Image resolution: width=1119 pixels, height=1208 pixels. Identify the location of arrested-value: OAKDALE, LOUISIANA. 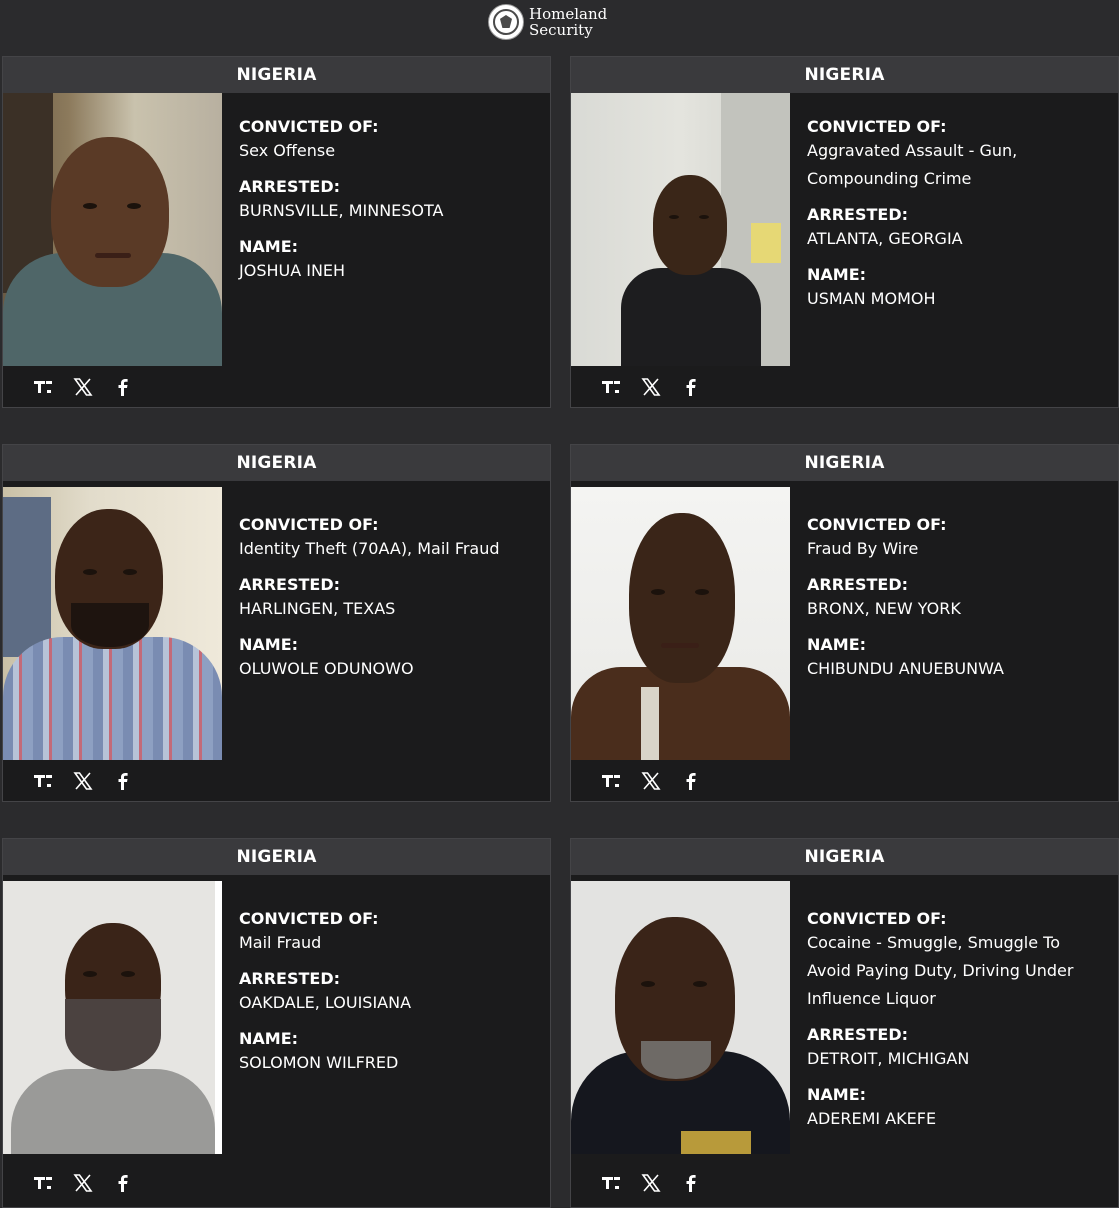
(325, 1002).